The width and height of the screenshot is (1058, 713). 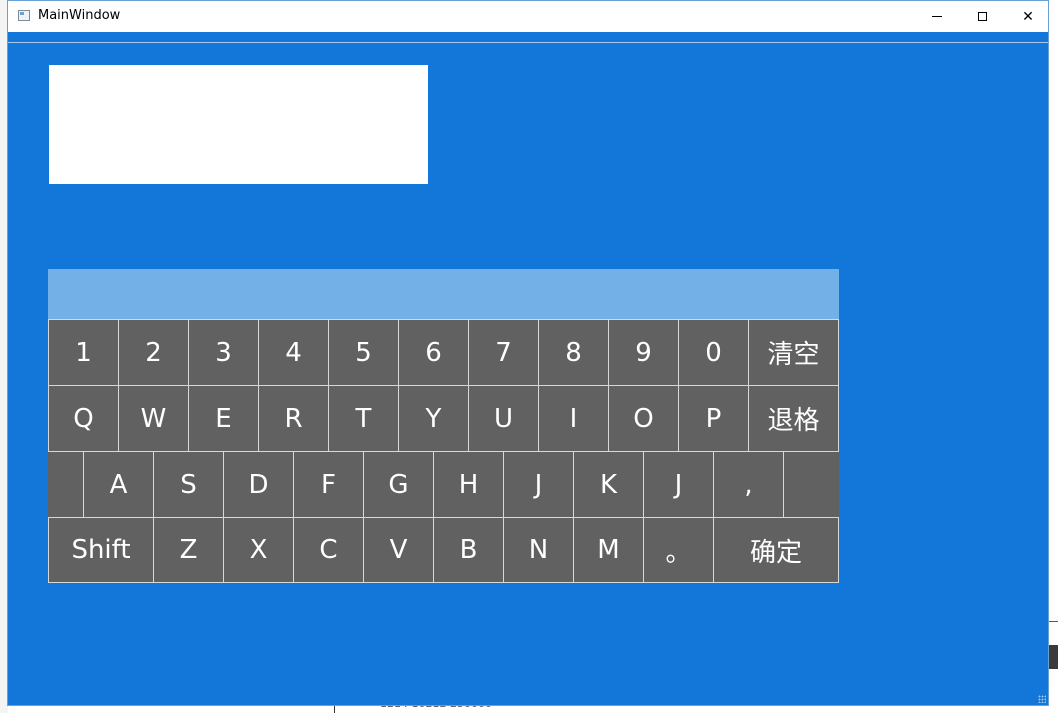 I want to click on key-n: N, so click(x=538, y=550).